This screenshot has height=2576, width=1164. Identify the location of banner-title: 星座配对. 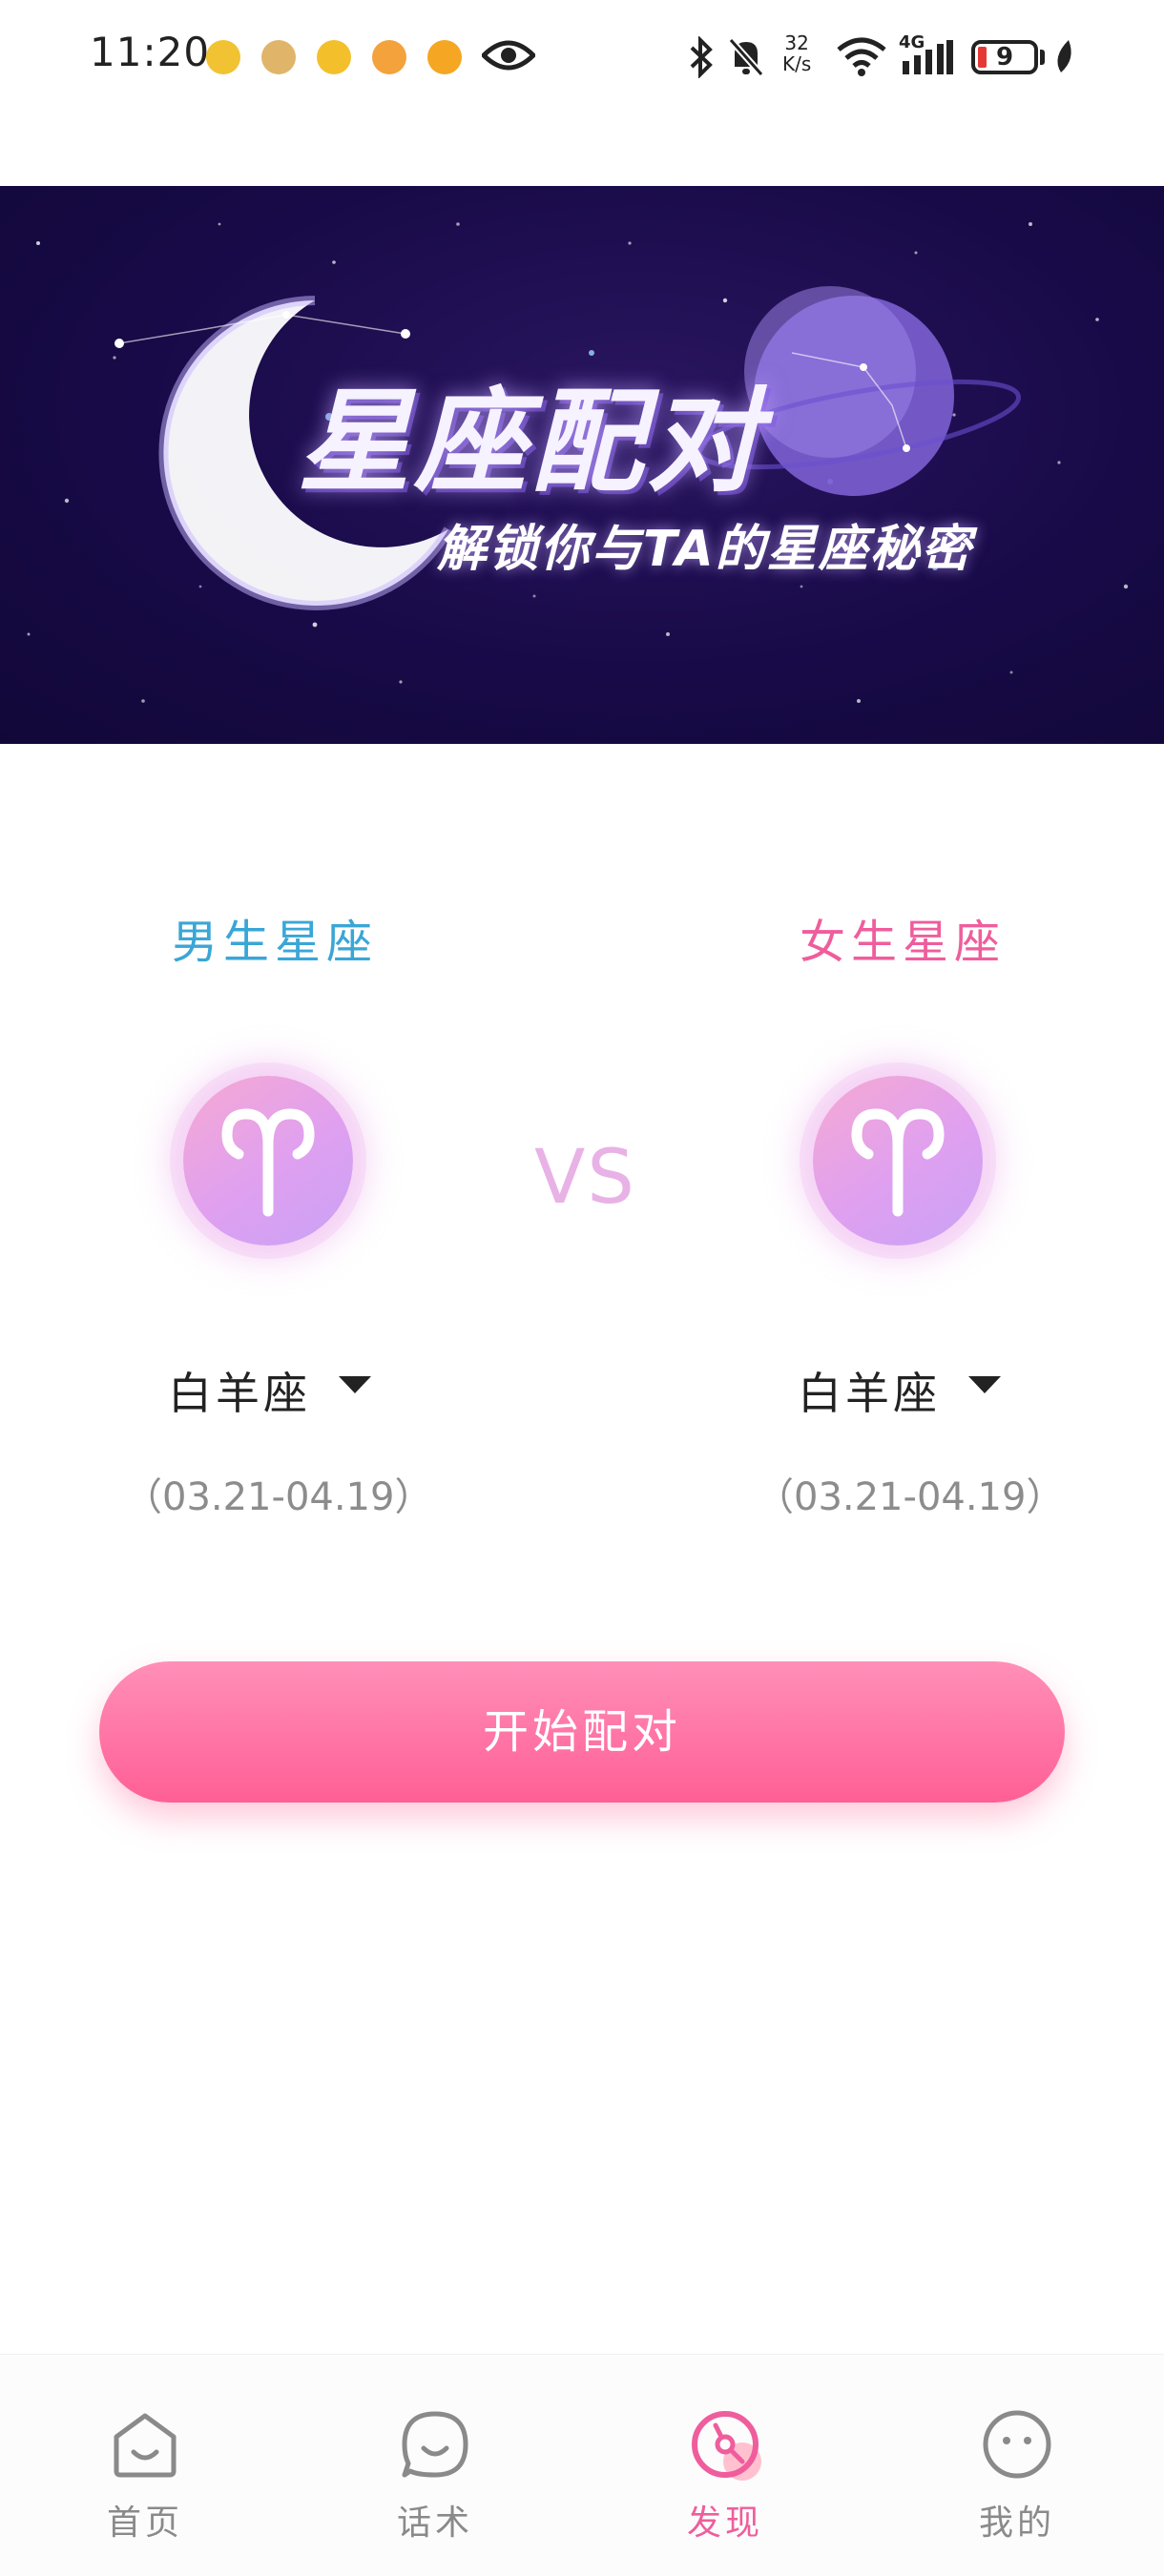
(531, 441).